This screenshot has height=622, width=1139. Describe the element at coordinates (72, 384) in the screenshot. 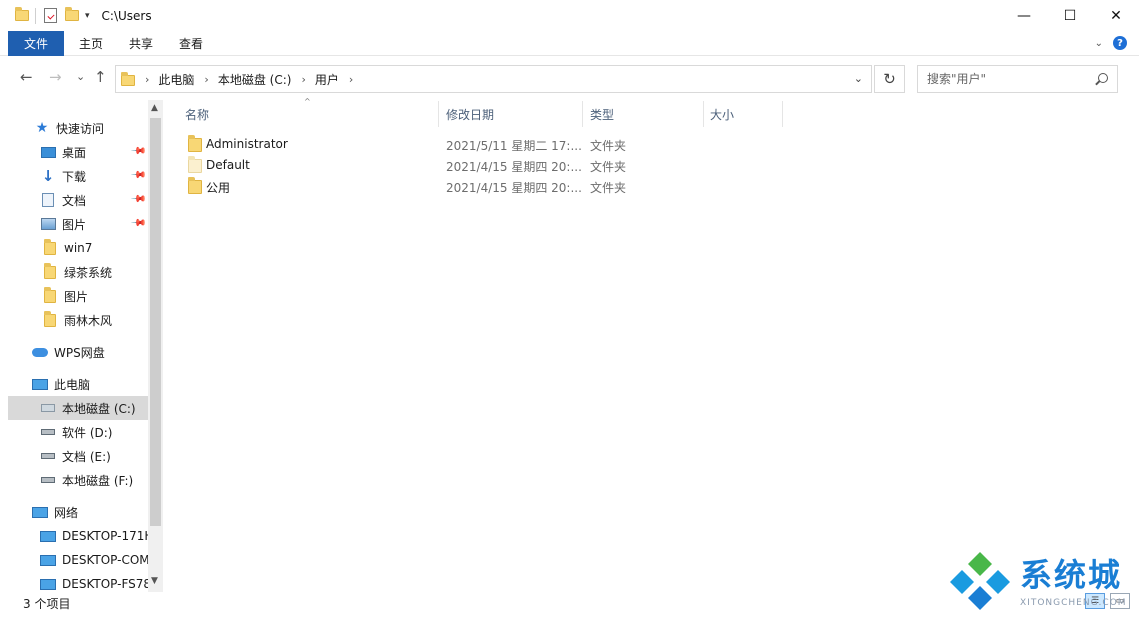

I see `sidebar-item-label: 此电脑` at that location.